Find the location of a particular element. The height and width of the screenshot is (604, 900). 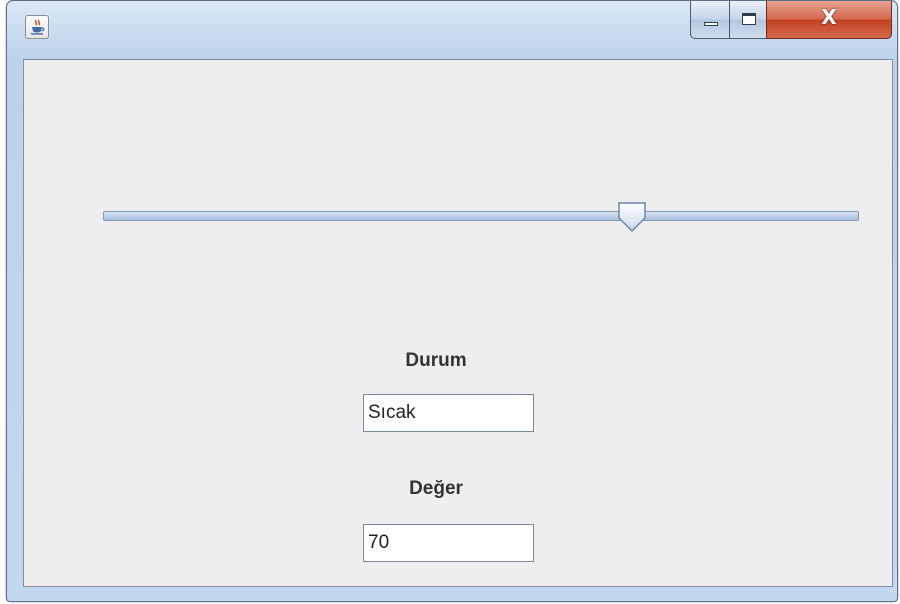

slider-track is located at coordinates (481, 216).